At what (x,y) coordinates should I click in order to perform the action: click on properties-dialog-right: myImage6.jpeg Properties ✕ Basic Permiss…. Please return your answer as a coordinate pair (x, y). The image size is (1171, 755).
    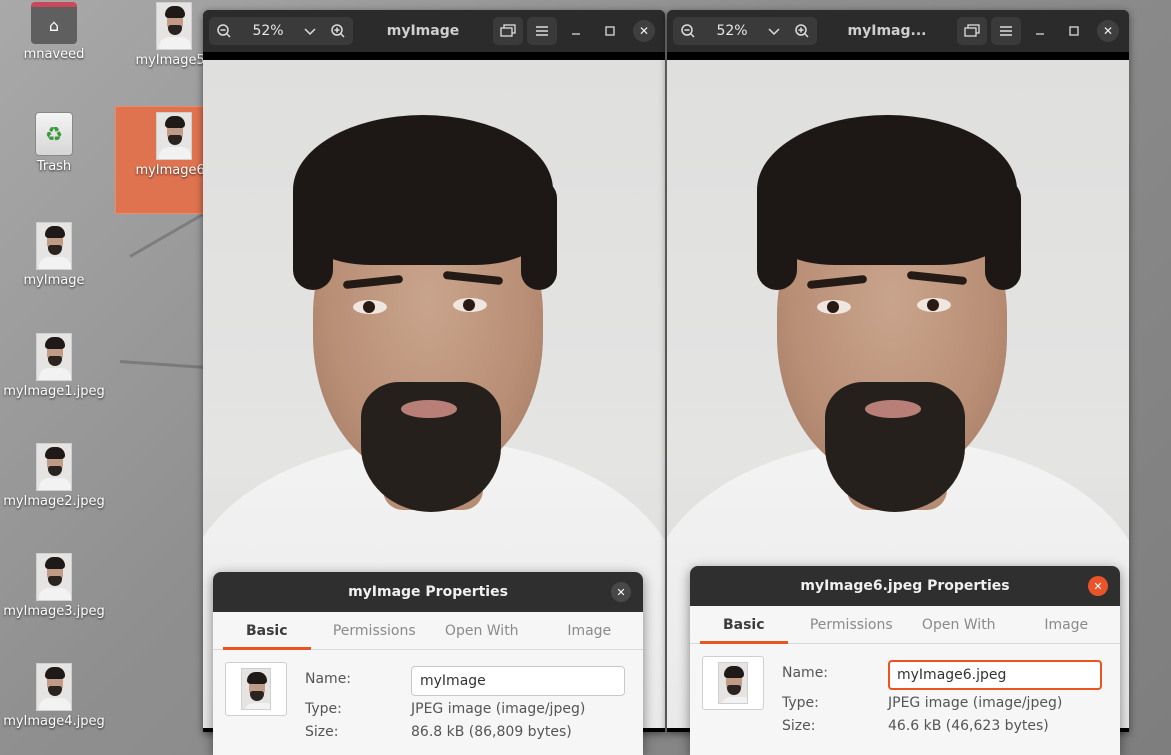
    Looking at the image, I should click on (905, 660).